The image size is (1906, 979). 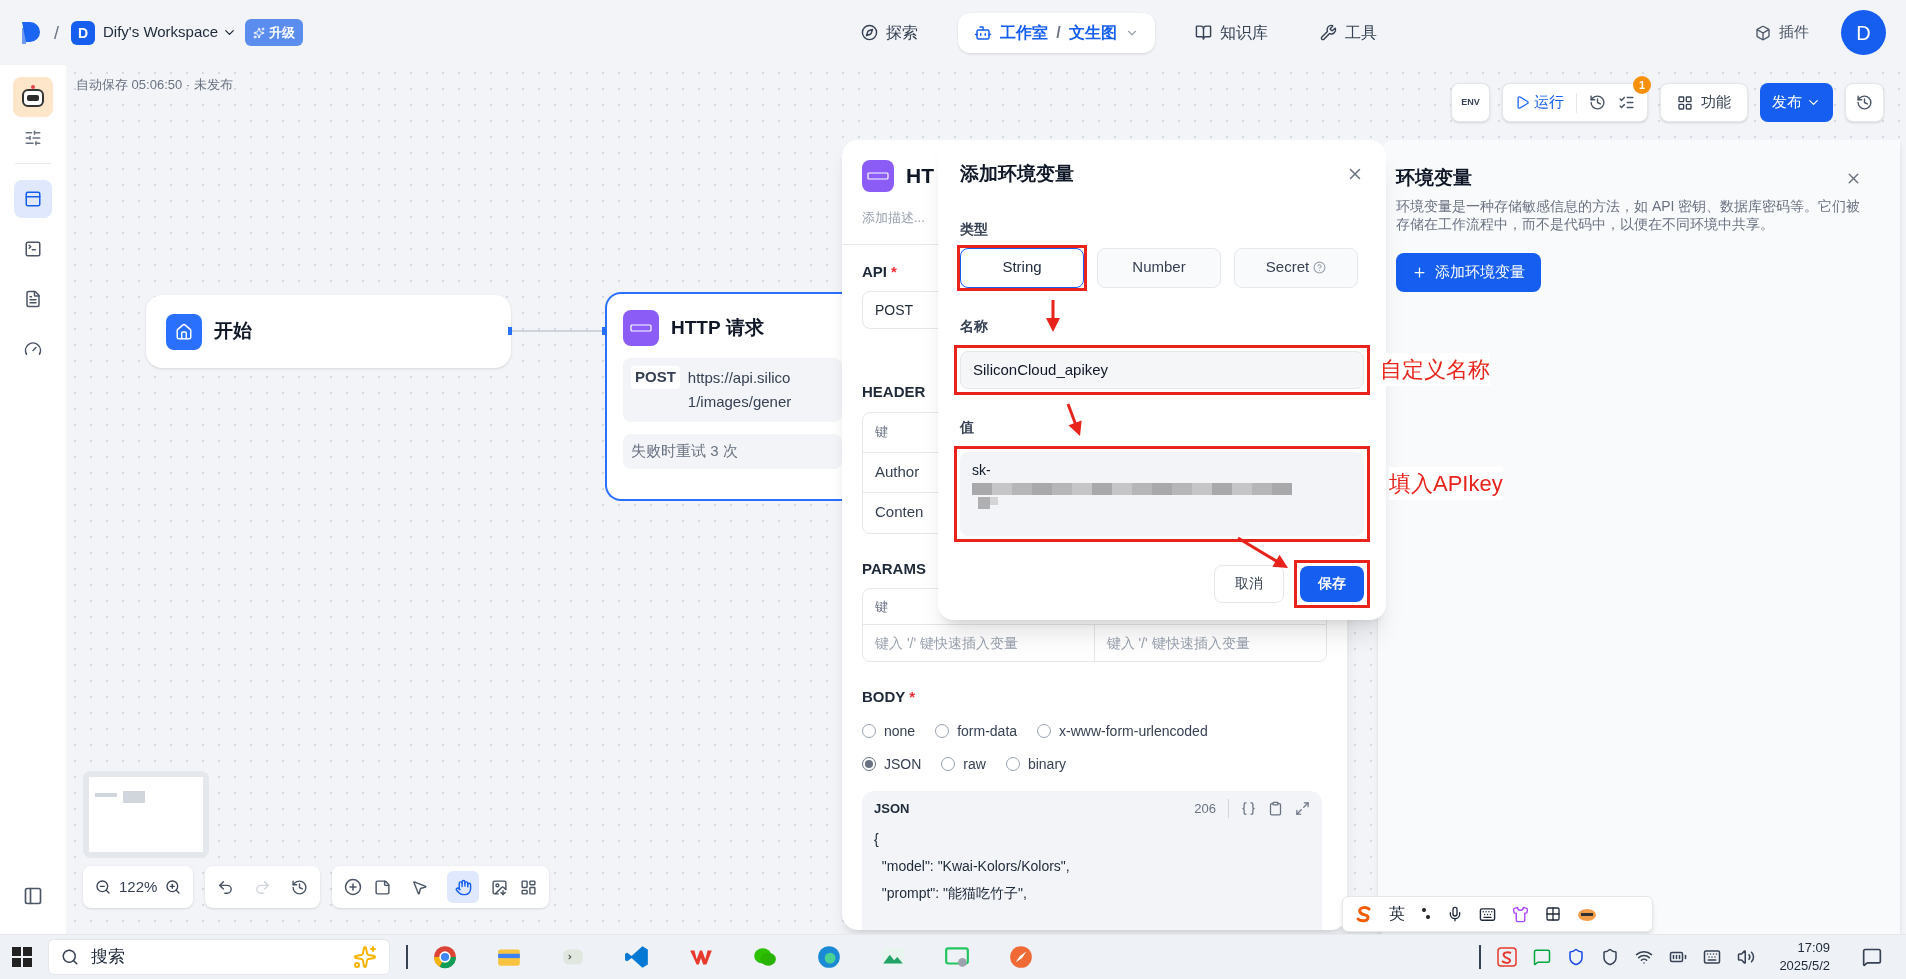 What do you see at coordinates (1455, 914) in the screenshot?
I see `microphone-icon` at bounding box center [1455, 914].